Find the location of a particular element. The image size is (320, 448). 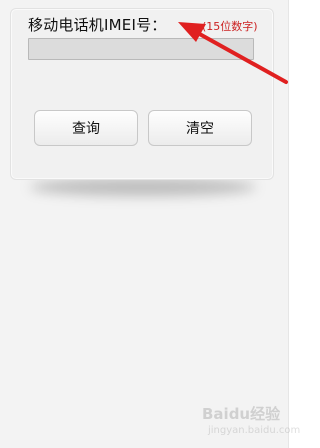

right-panel-strip is located at coordinates (304, 224).